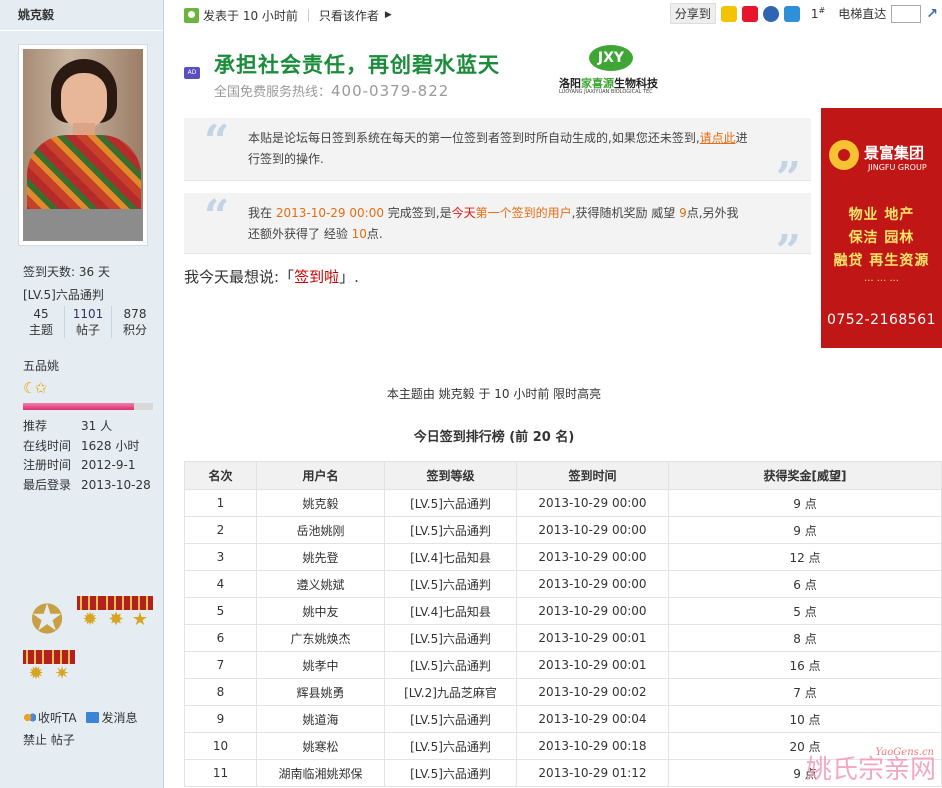 This screenshot has width=942, height=788. I want to click on table-row: 3 姚先登 [LV.4]七品知县 2013-10-29 00:00 12 点, so click(563, 557).